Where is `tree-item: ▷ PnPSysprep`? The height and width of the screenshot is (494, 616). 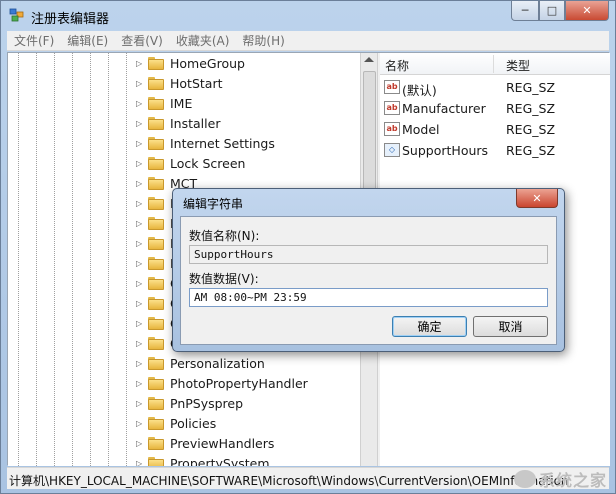 tree-item: ▷ PnPSysprep is located at coordinates (189, 403).